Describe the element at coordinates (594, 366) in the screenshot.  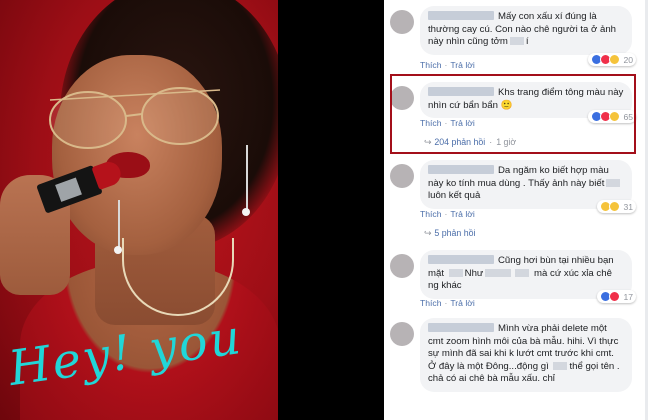
I see `comment-text-tail: thể gọi tên .` at that location.